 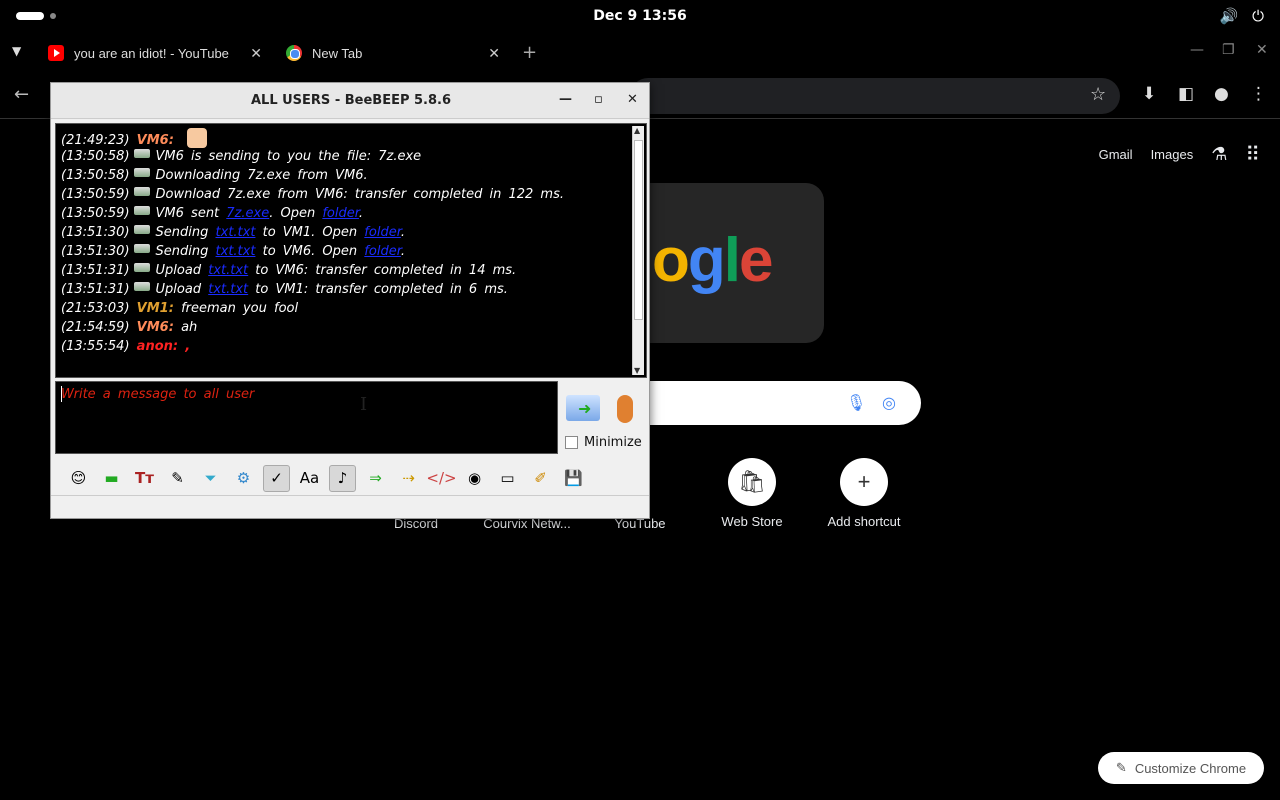 What do you see at coordinates (408, 478) in the screenshot?
I see `send-folder-icon: ⇢` at bounding box center [408, 478].